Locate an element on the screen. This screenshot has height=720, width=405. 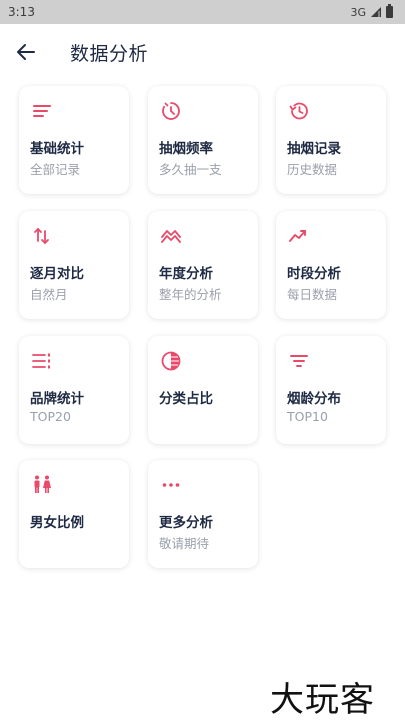
male-female-icon is located at coordinates (42, 485).